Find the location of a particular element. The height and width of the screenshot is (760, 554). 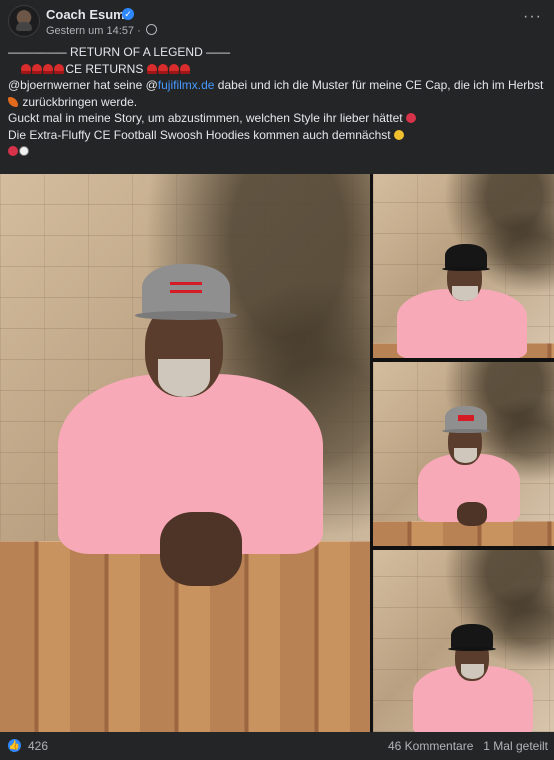

person-bottom-right is located at coordinates (473, 678).